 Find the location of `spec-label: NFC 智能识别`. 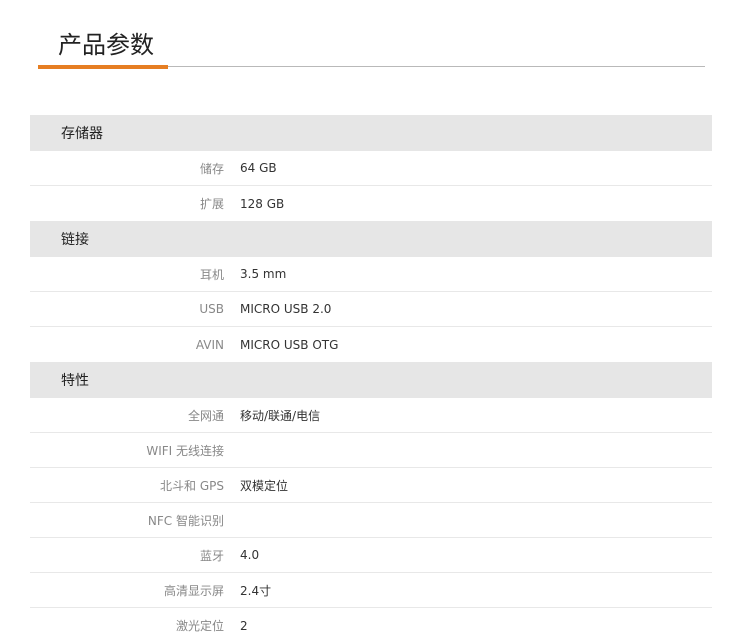

spec-label: NFC 智能识别 is located at coordinates (185, 520).